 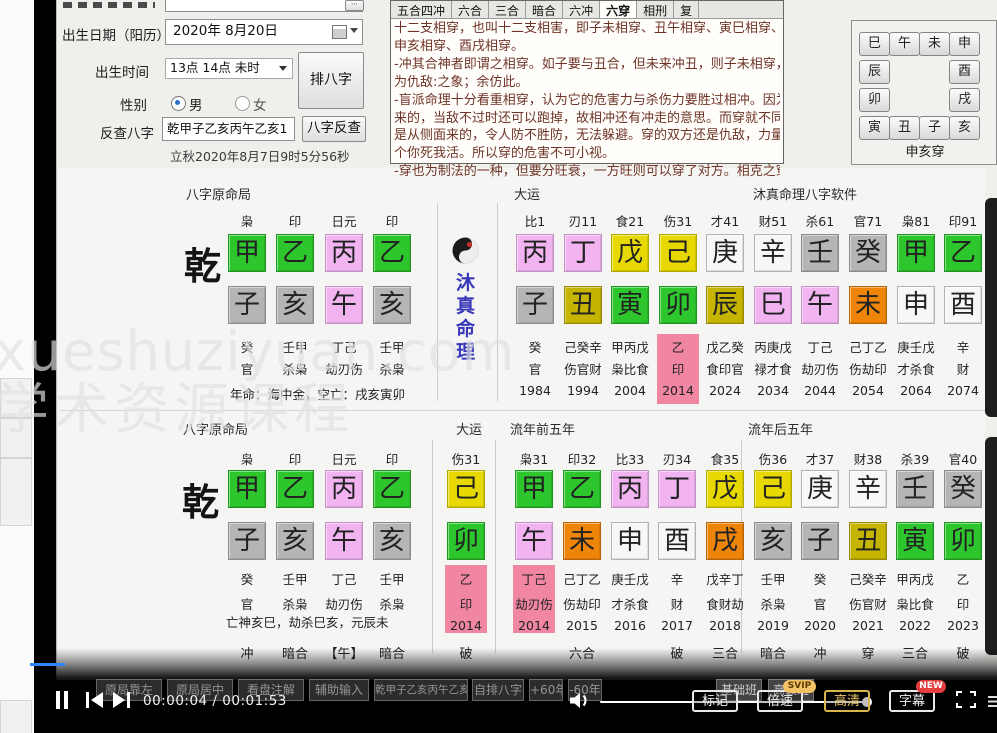 What do you see at coordinates (580, 702) in the screenshot?
I see `volume-icon` at bounding box center [580, 702].